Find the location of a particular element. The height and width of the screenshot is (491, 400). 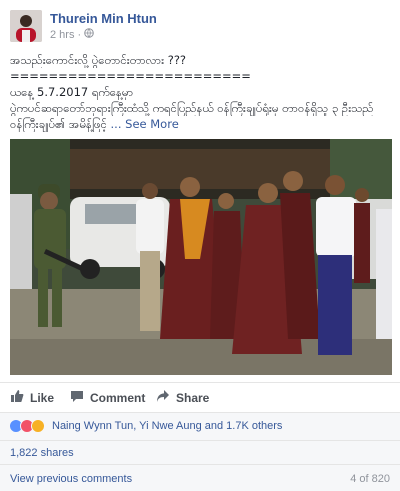

post-time: 2 hrs is located at coordinates (62, 35).